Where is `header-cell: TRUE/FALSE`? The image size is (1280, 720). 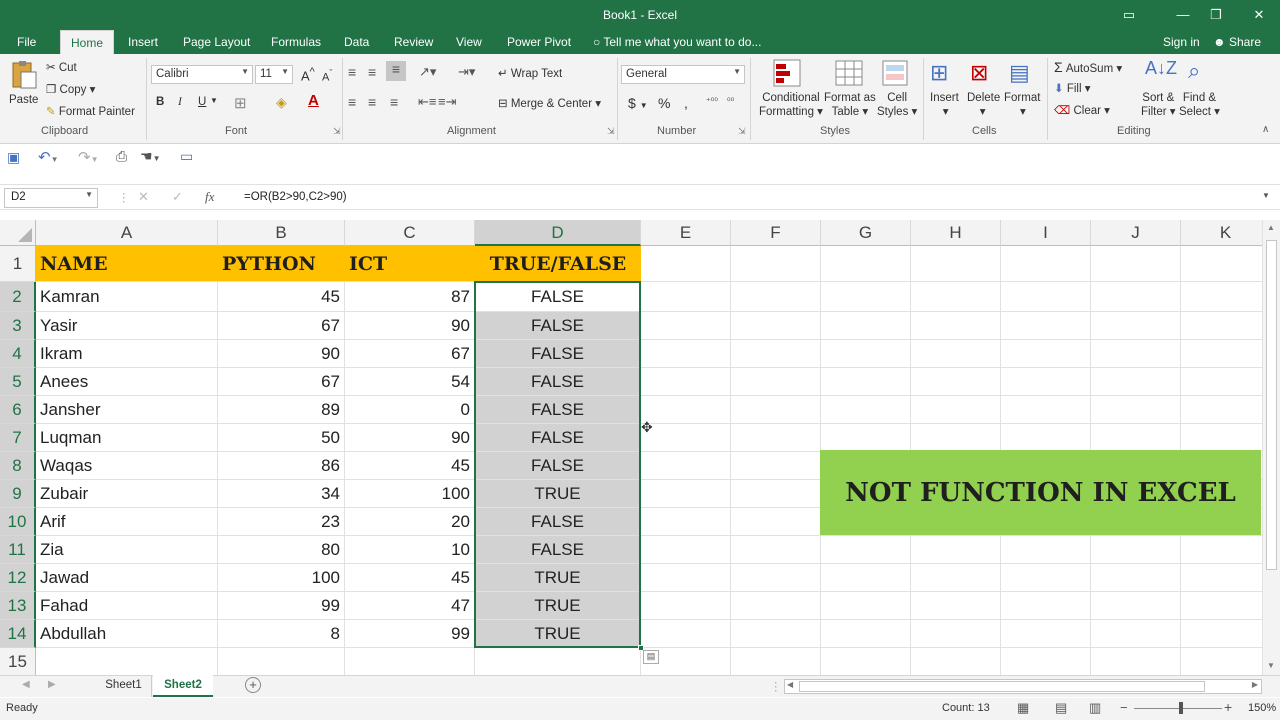 header-cell: TRUE/FALSE is located at coordinates (558, 264).